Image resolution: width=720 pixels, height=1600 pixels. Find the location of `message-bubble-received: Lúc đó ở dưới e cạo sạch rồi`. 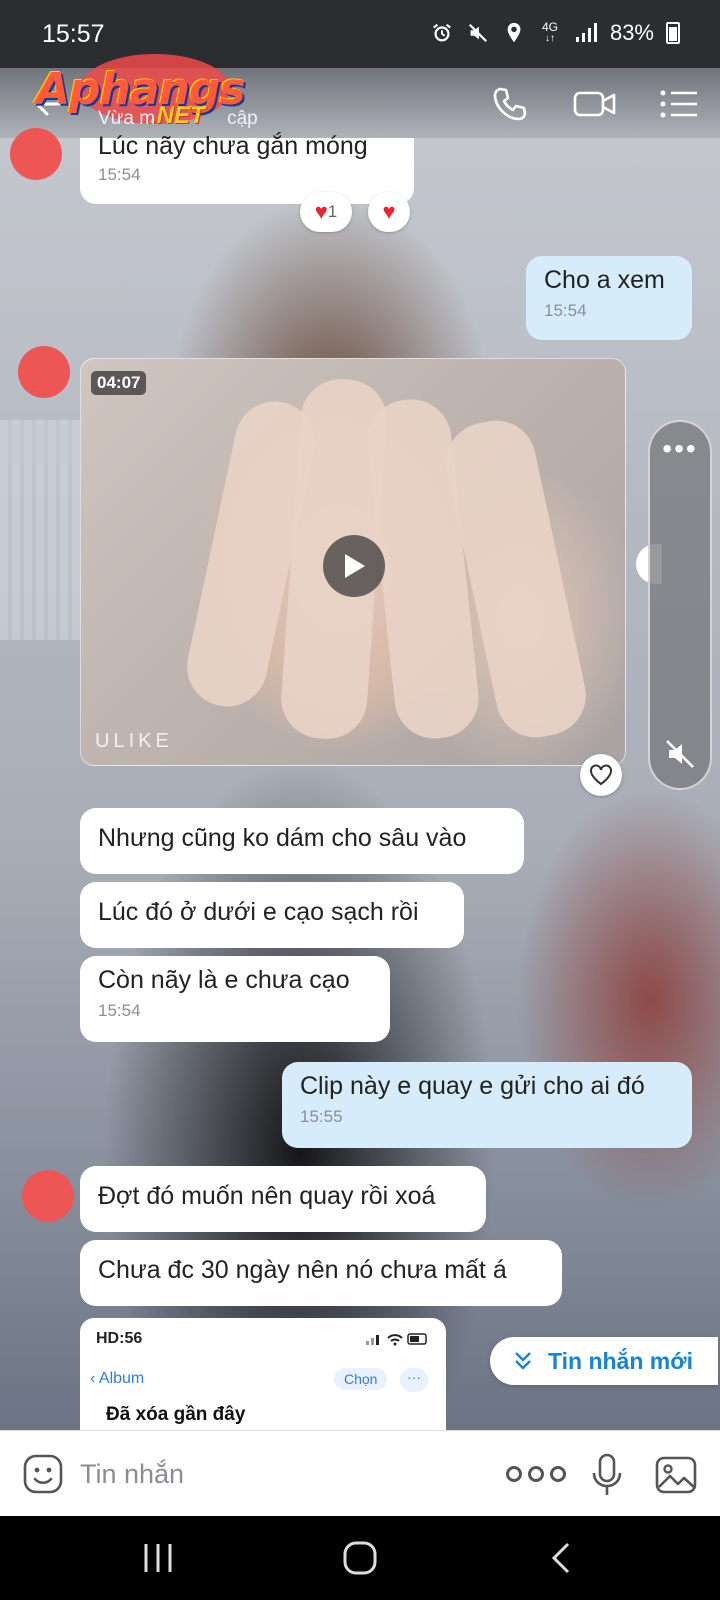

message-bubble-received: Lúc đó ở dưới e cạo sạch rồi is located at coordinates (272, 915).